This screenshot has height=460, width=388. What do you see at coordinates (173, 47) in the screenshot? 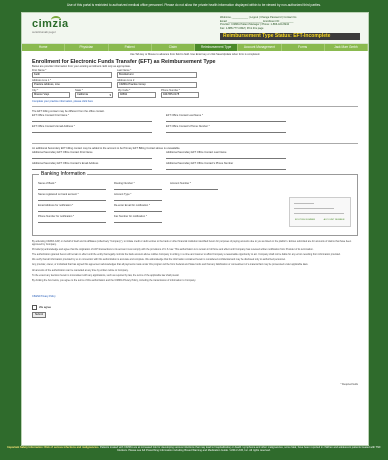
I see `nav-claim: Claim` at bounding box center [173, 47].